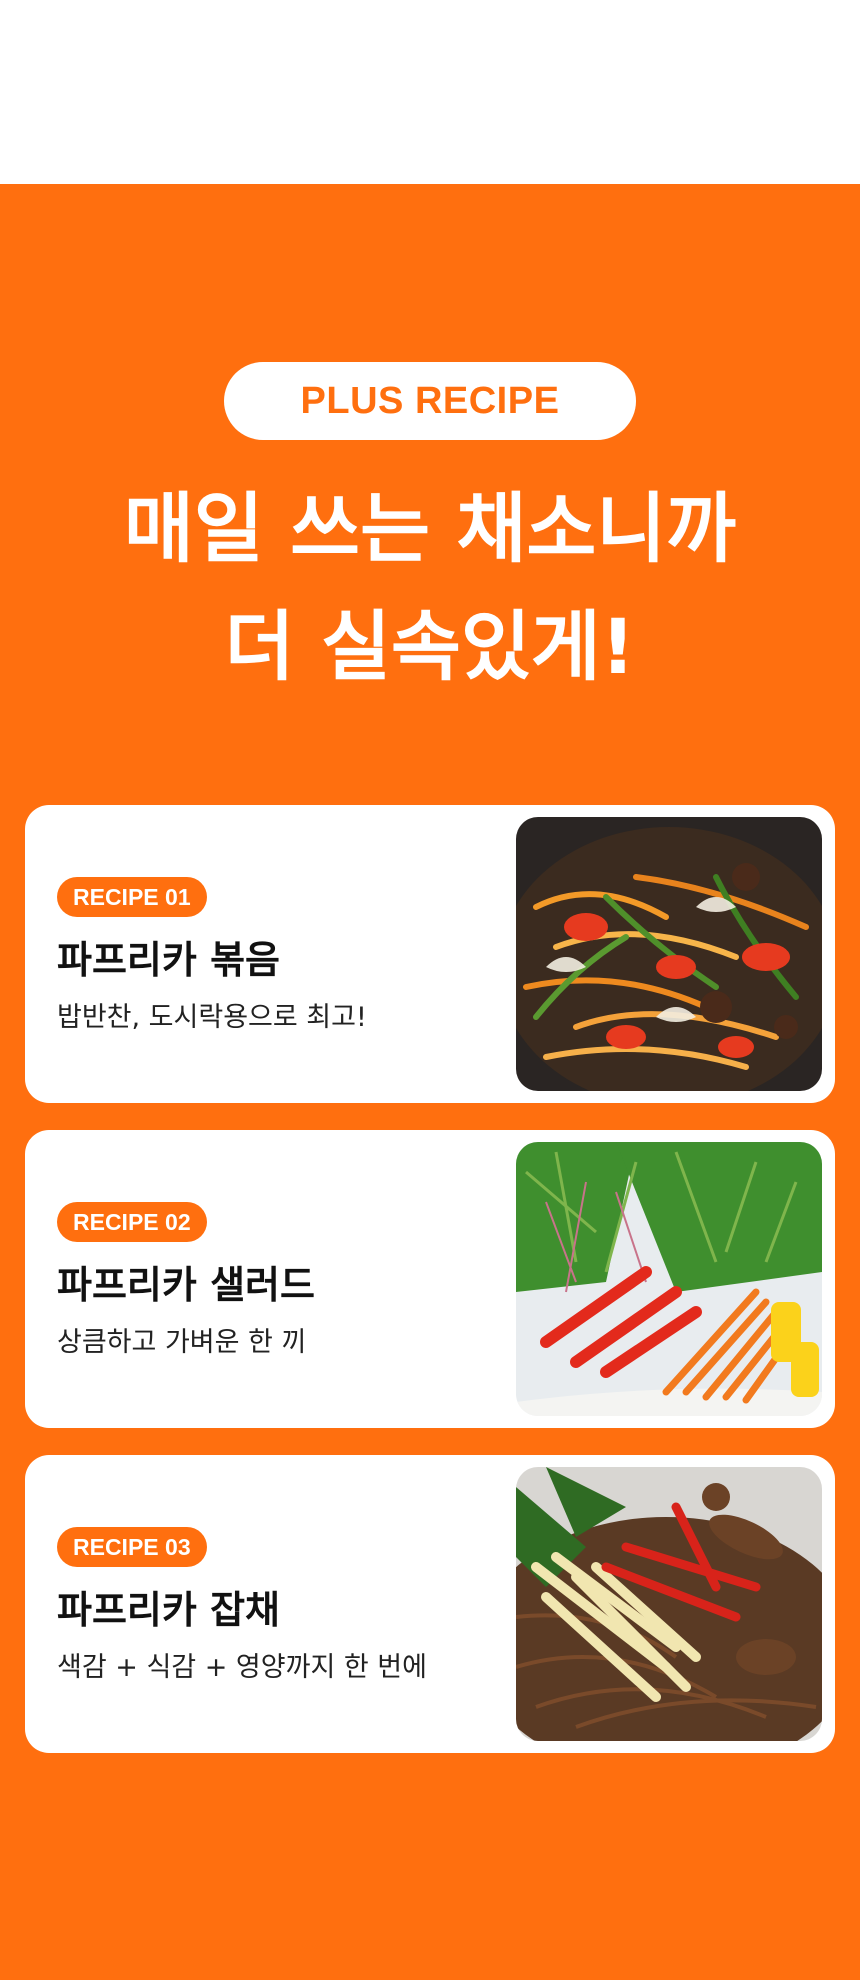 Image resolution: width=860 pixels, height=1980 pixels. What do you see at coordinates (132, 897) in the screenshot?
I see `recipe-badge: RECIPE 01` at bounding box center [132, 897].